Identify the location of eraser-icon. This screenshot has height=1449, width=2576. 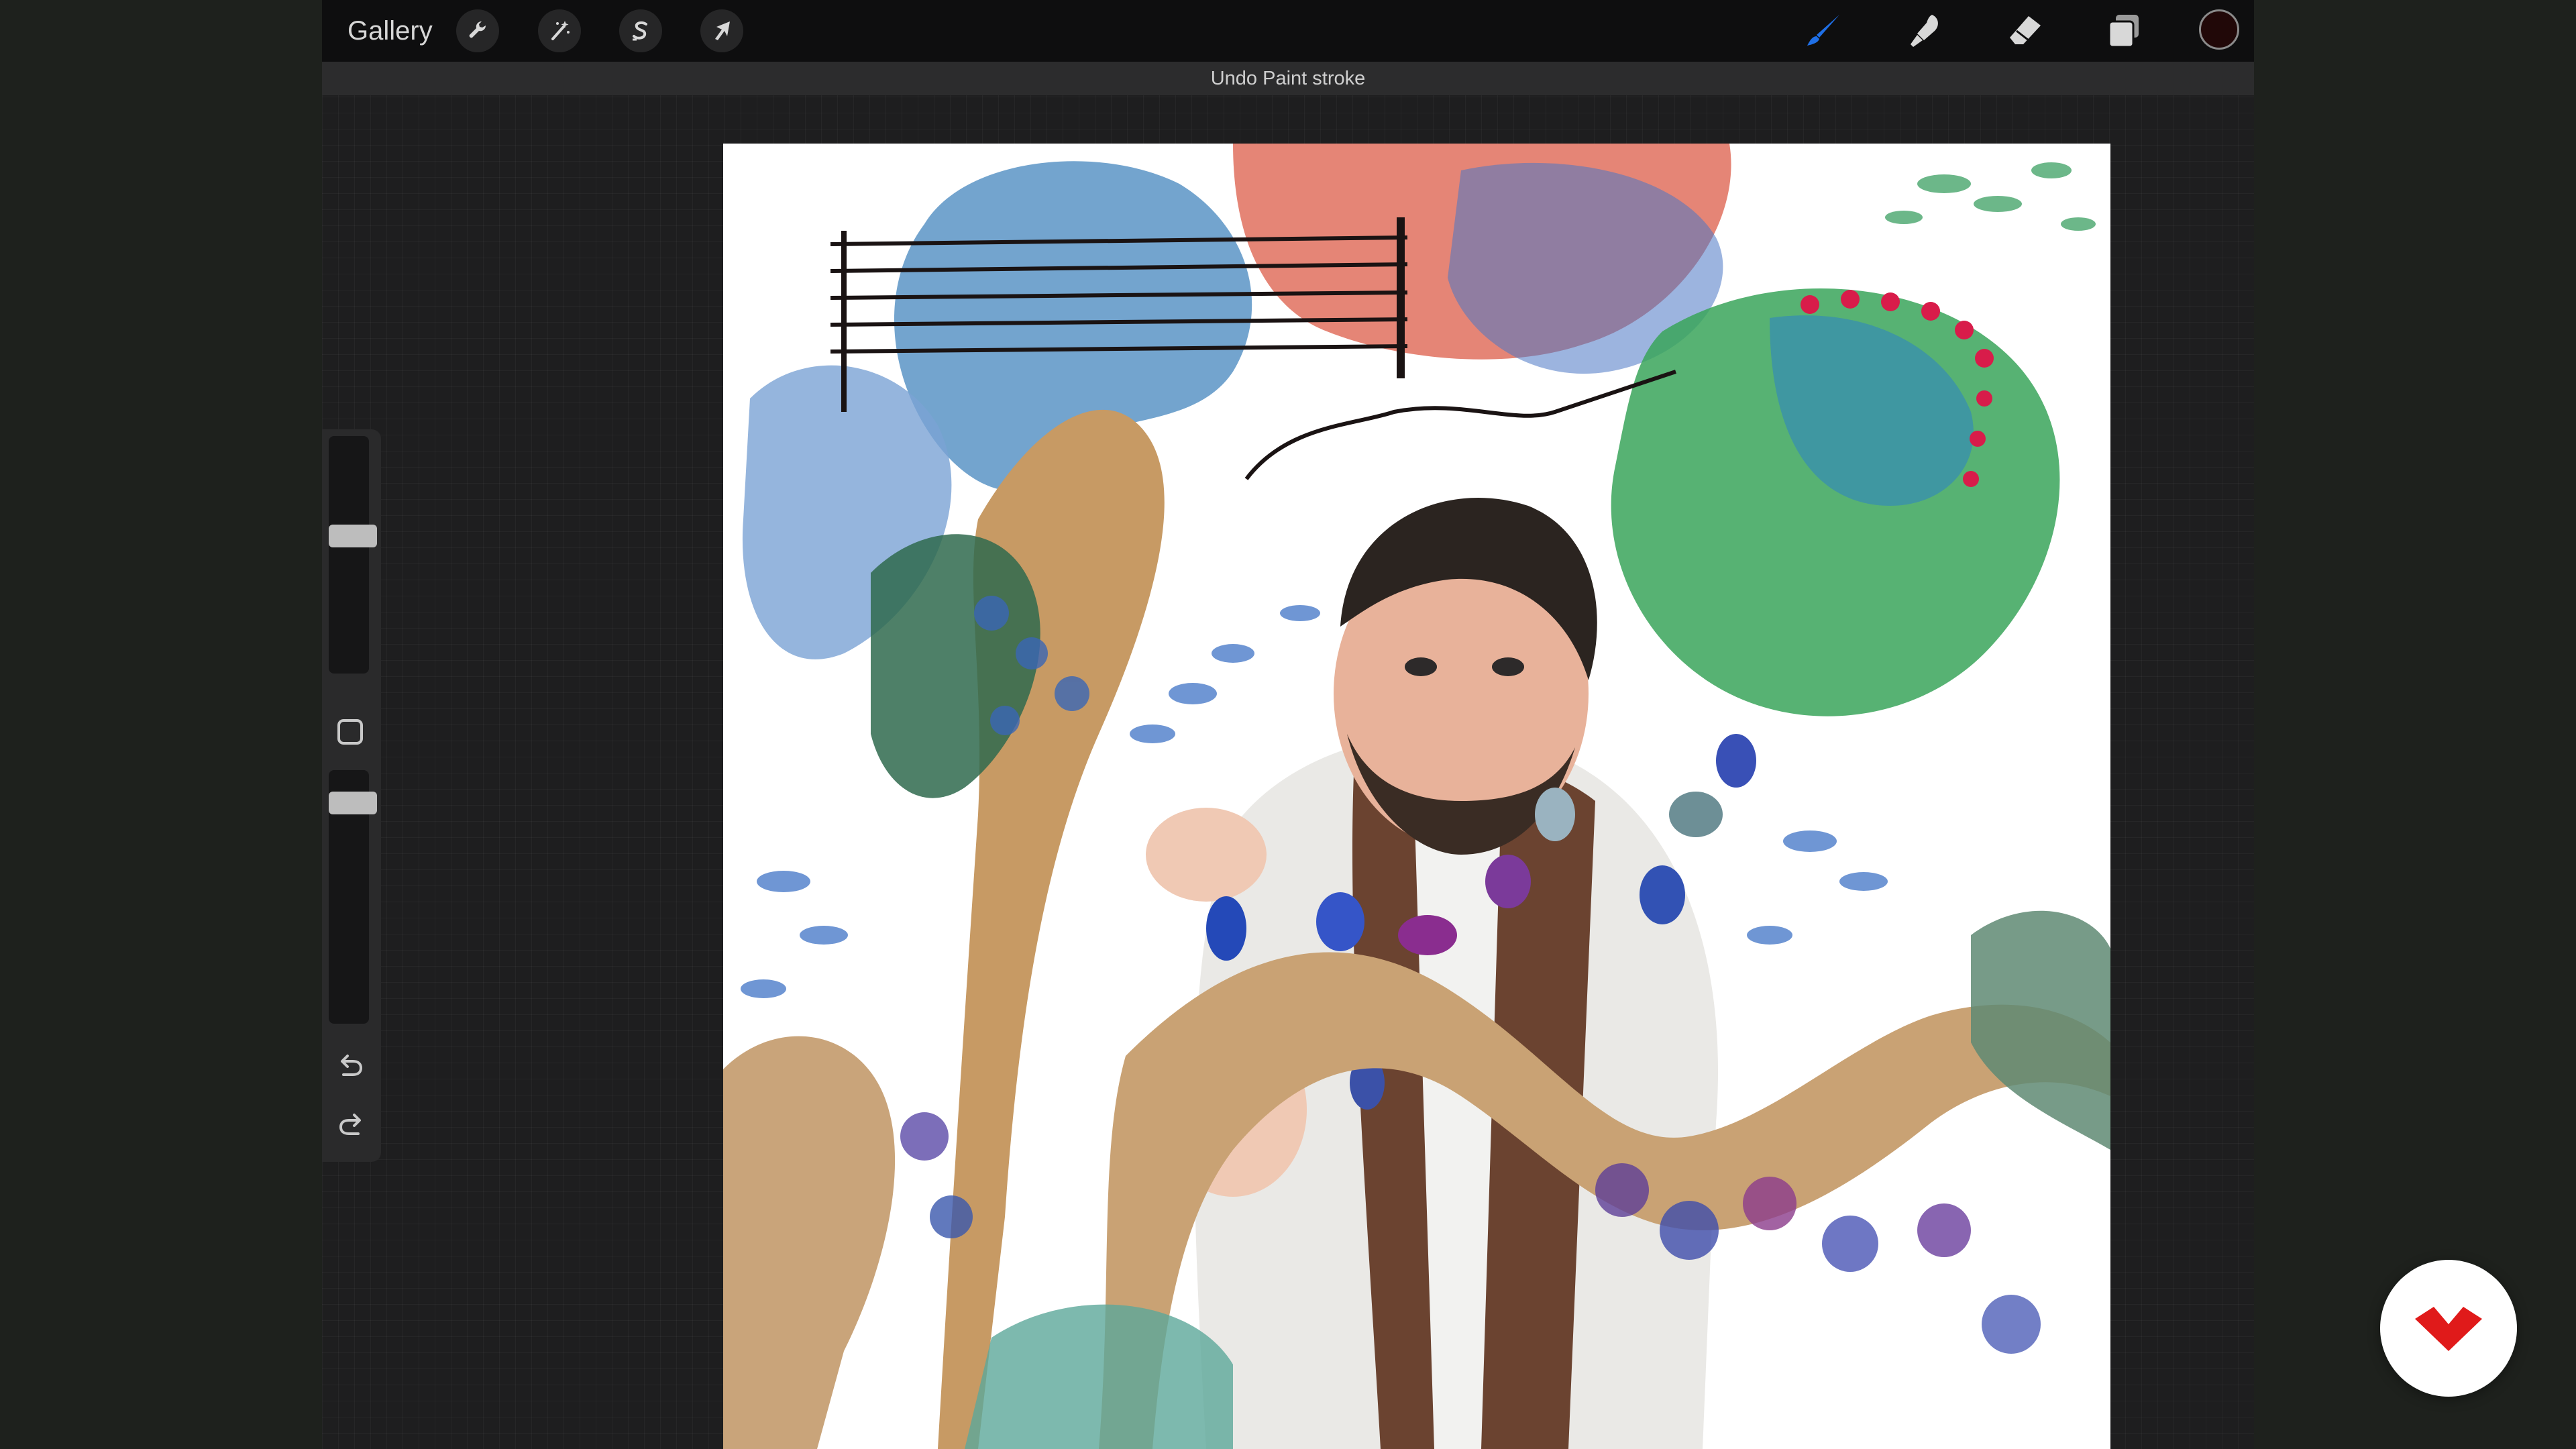
(2025, 30).